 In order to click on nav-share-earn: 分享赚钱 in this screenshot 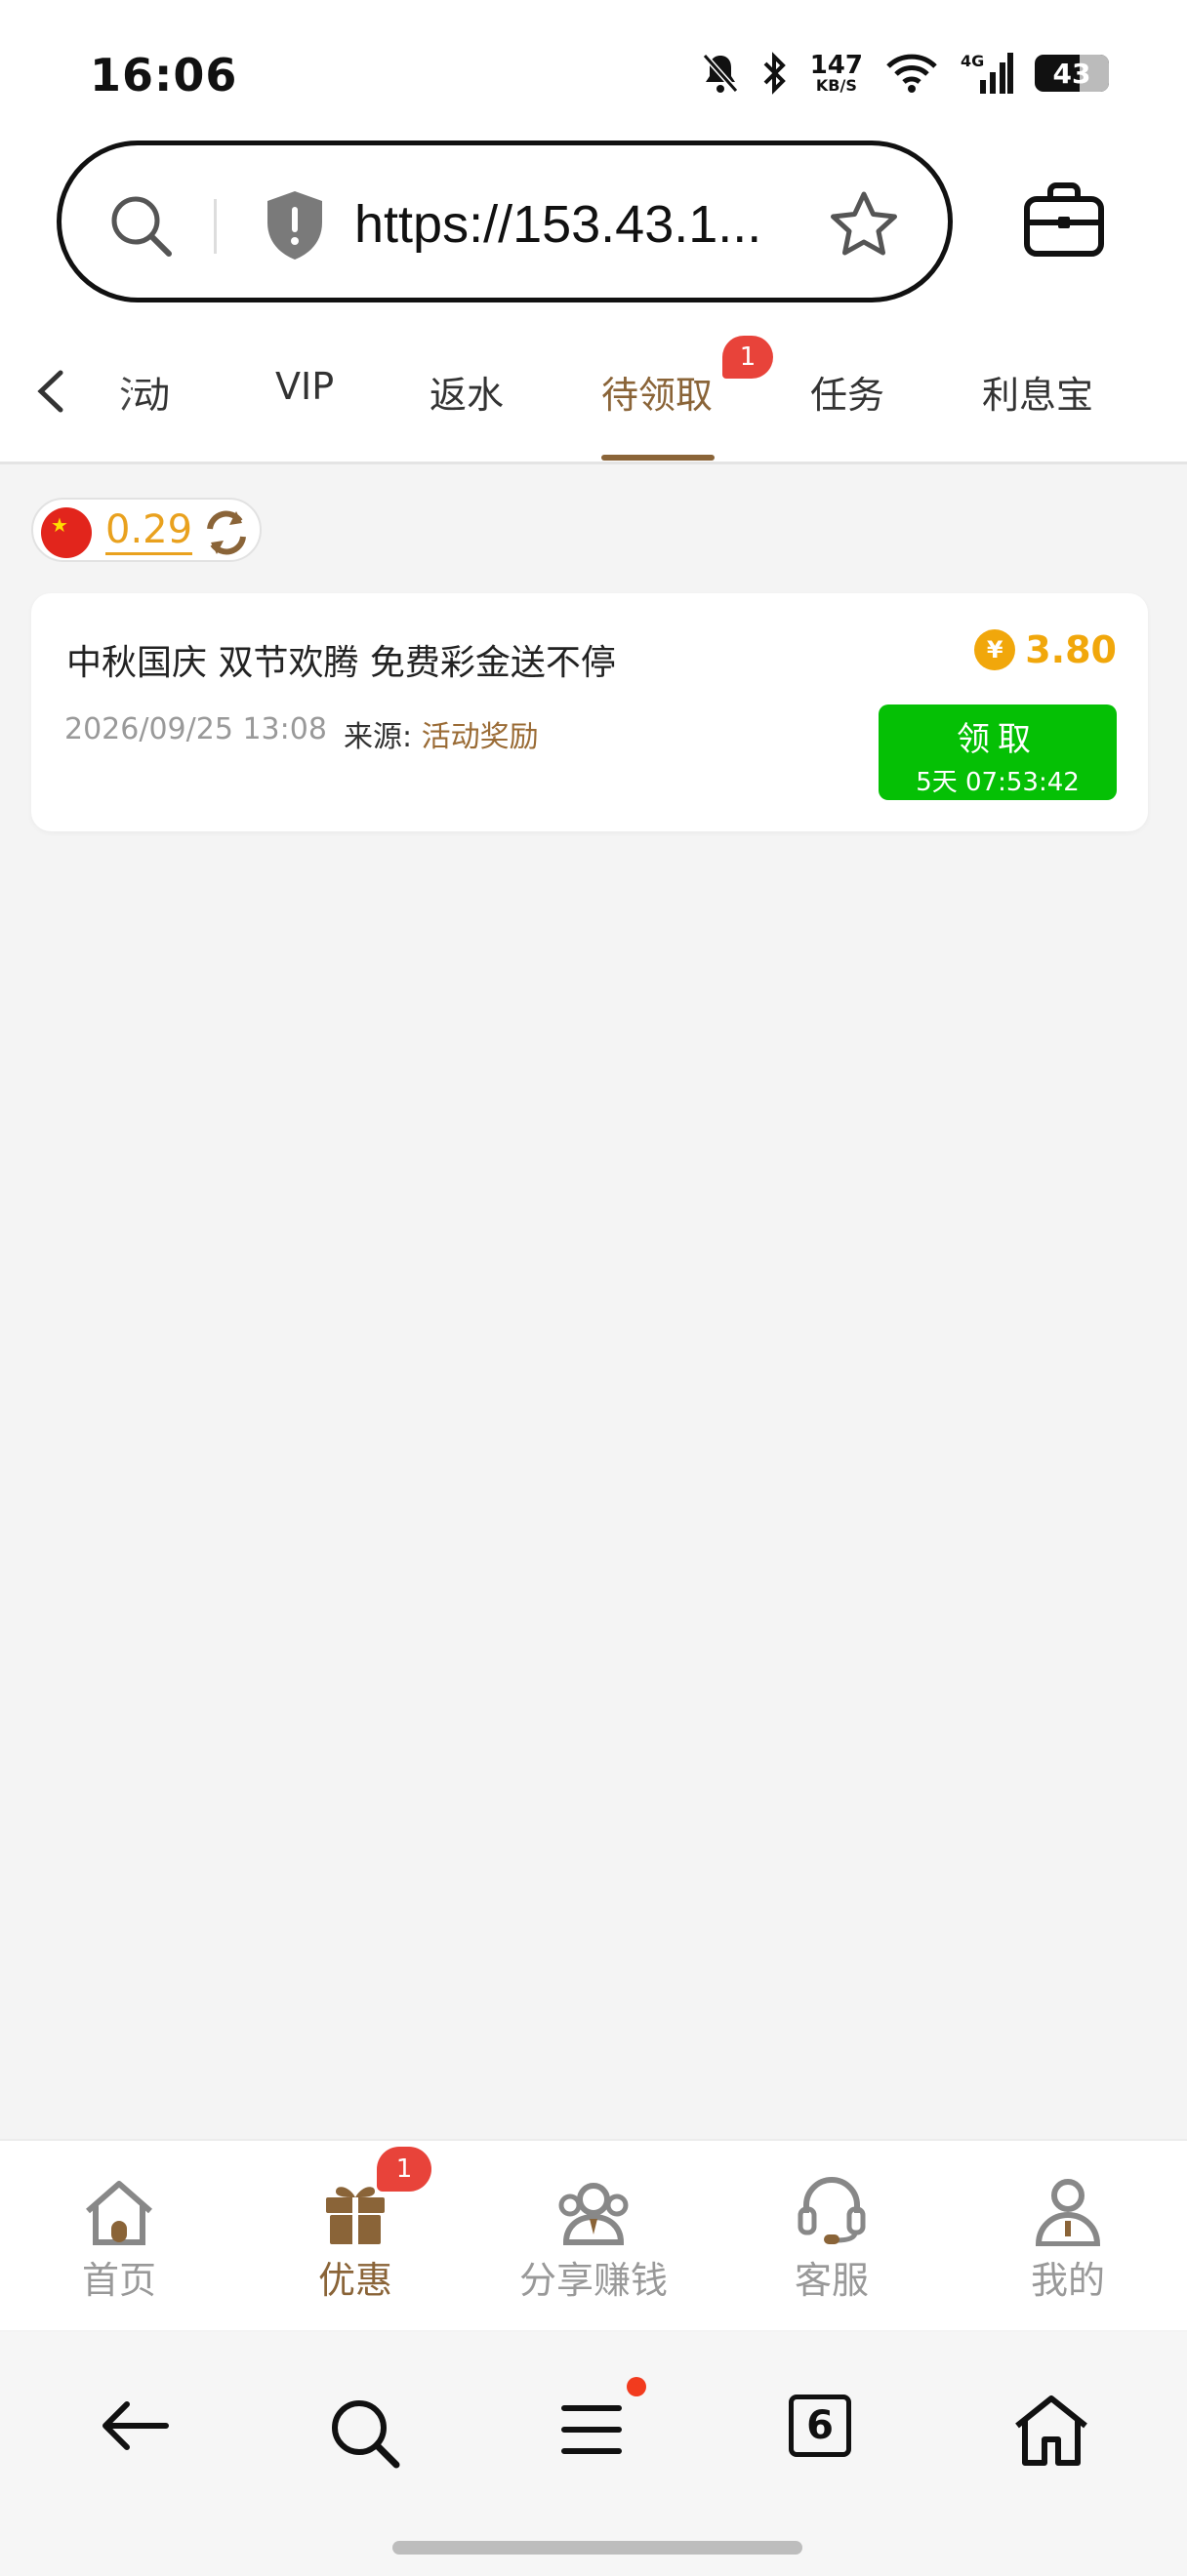, I will do `click(593, 2239)`.